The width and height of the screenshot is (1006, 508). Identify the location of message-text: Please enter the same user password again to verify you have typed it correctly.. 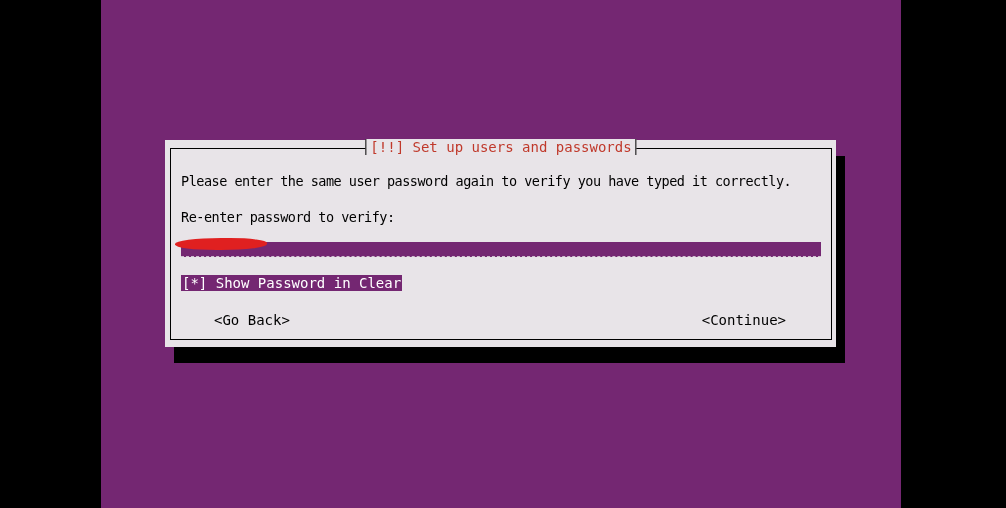
(486, 181).